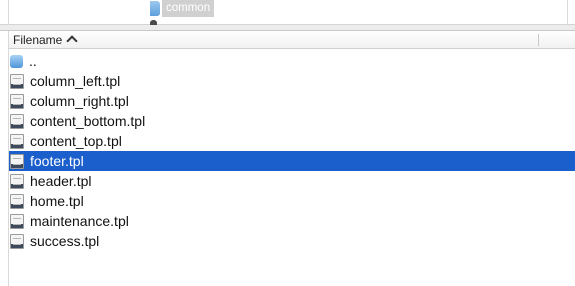 The height and width of the screenshot is (286, 575). What do you see at coordinates (292, 121) in the screenshot?
I see `list-item: content_bottom.tpl` at bounding box center [292, 121].